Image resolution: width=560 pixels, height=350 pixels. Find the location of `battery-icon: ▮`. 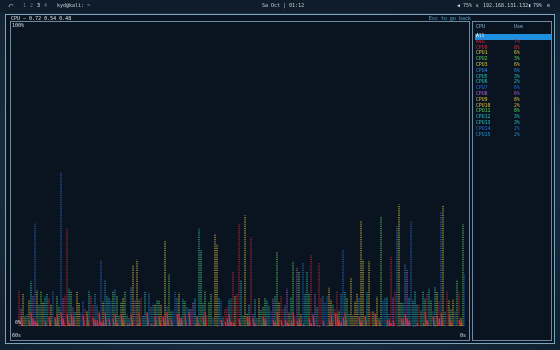

battery-icon: ▮ is located at coordinates (530, 6).